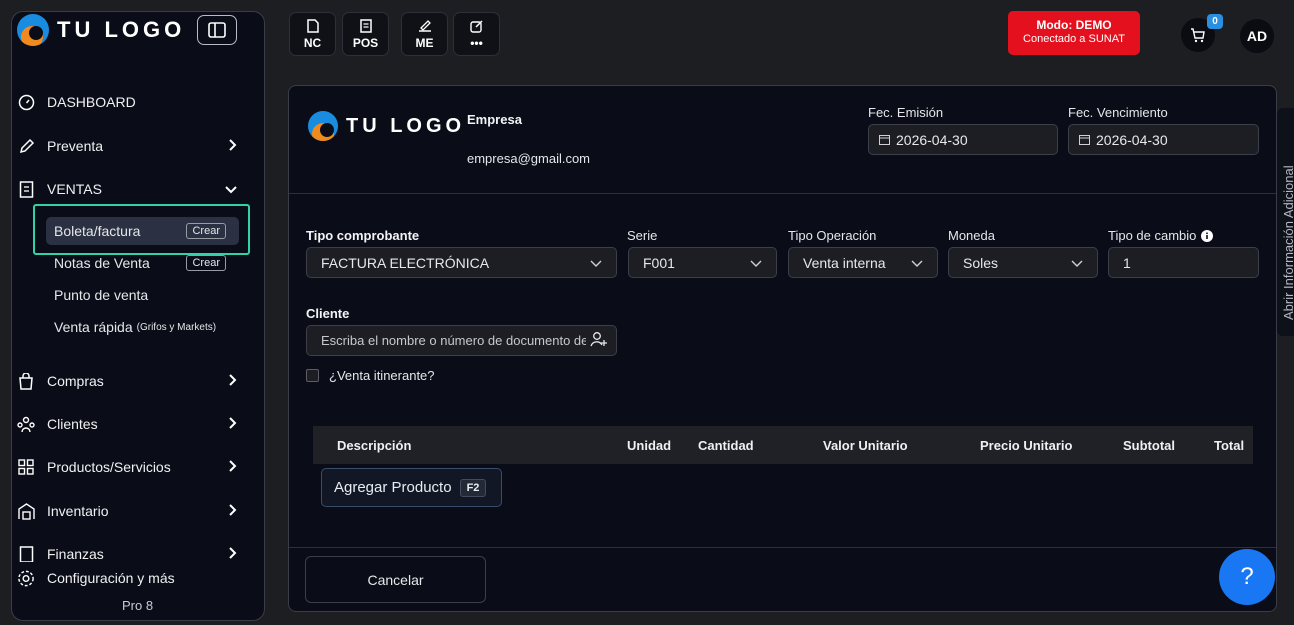  Describe the element at coordinates (702, 262) in the screenshot. I see `serie-select: F001` at that location.